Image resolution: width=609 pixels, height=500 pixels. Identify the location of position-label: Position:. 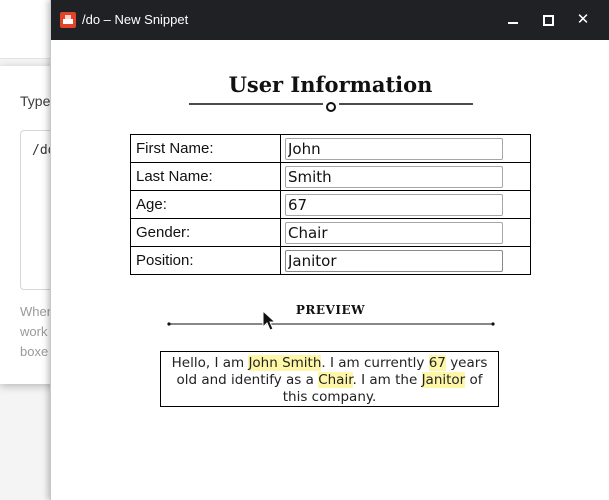
(205, 260).